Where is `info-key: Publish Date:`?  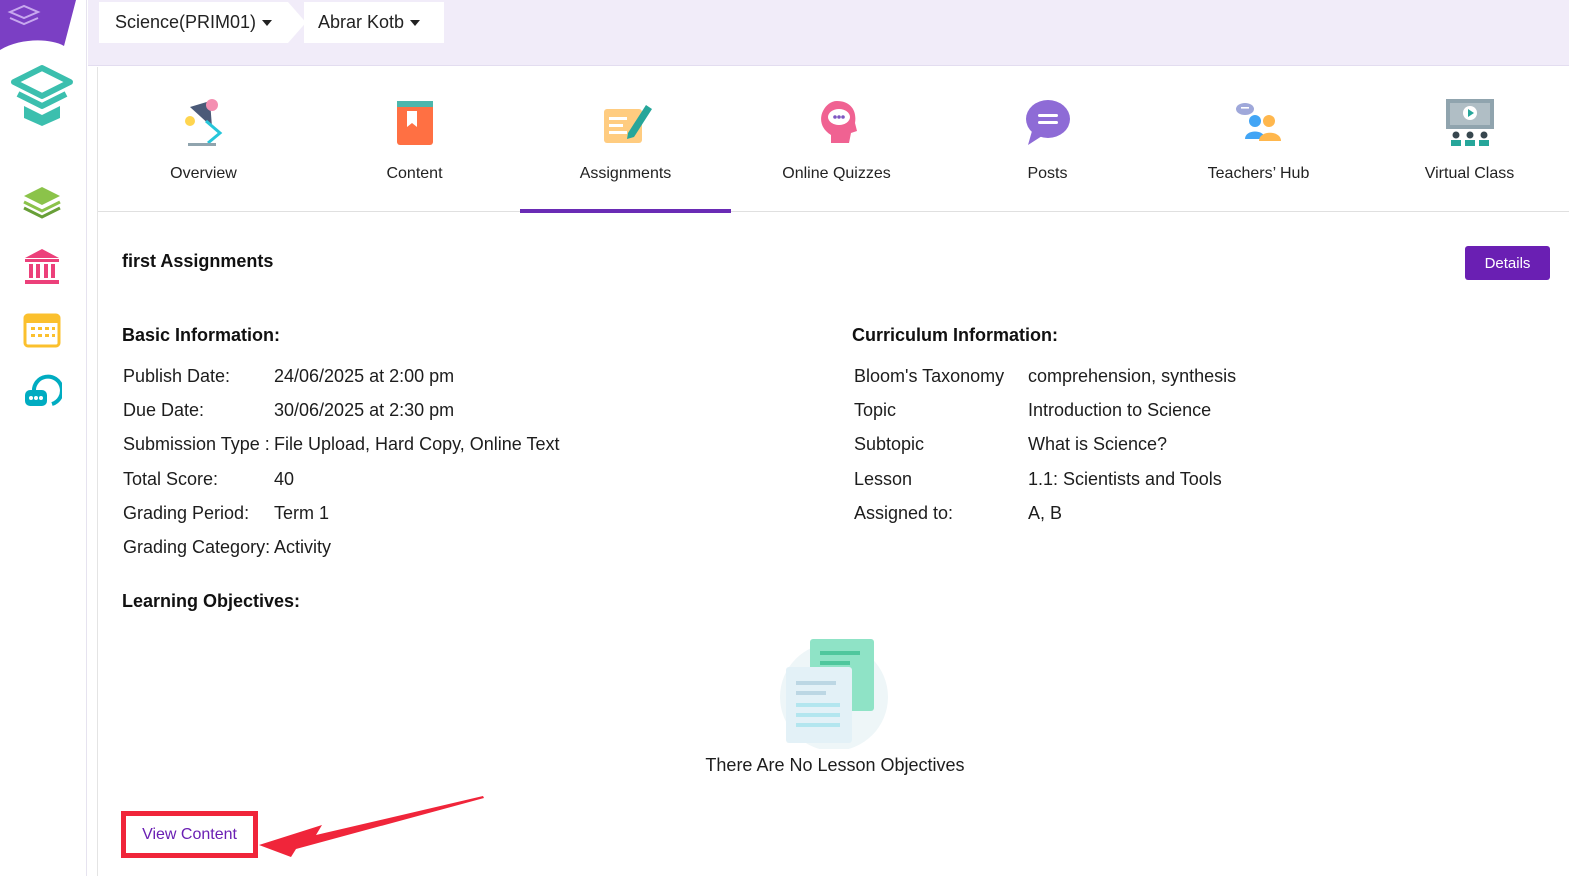 info-key: Publish Date: is located at coordinates (177, 375).